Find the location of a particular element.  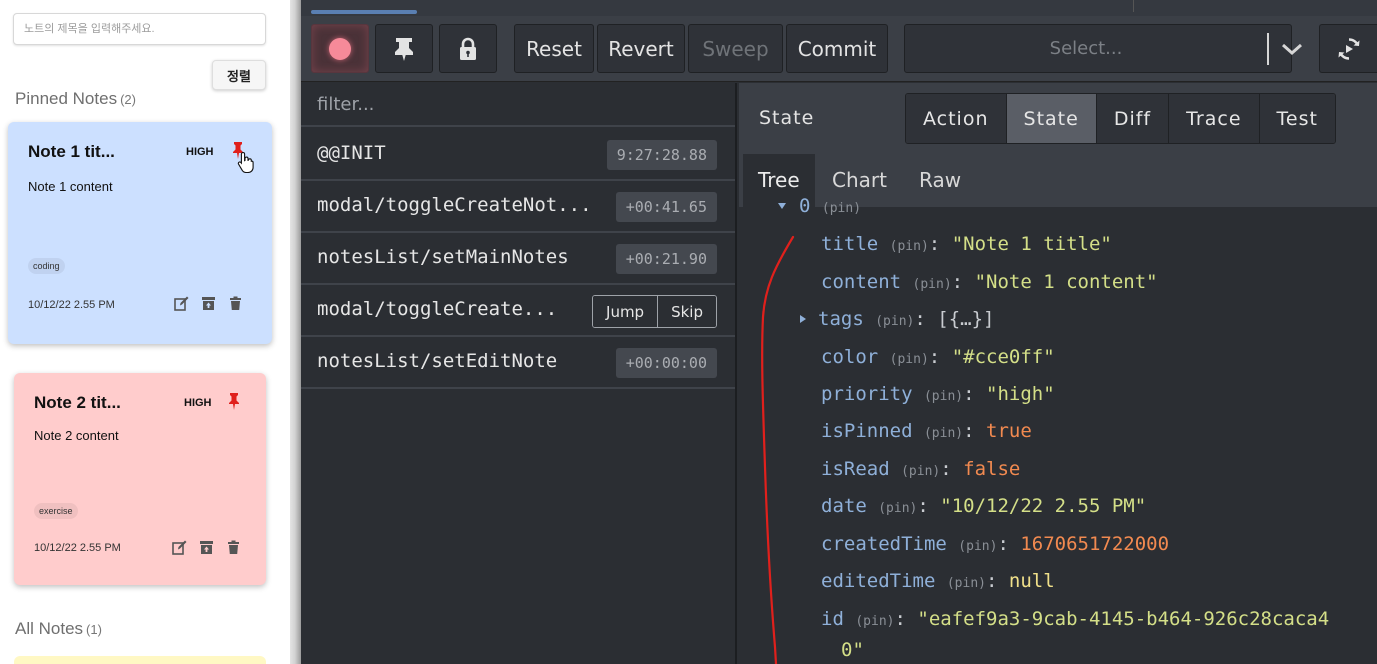

record-button is located at coordinates (340, 48).